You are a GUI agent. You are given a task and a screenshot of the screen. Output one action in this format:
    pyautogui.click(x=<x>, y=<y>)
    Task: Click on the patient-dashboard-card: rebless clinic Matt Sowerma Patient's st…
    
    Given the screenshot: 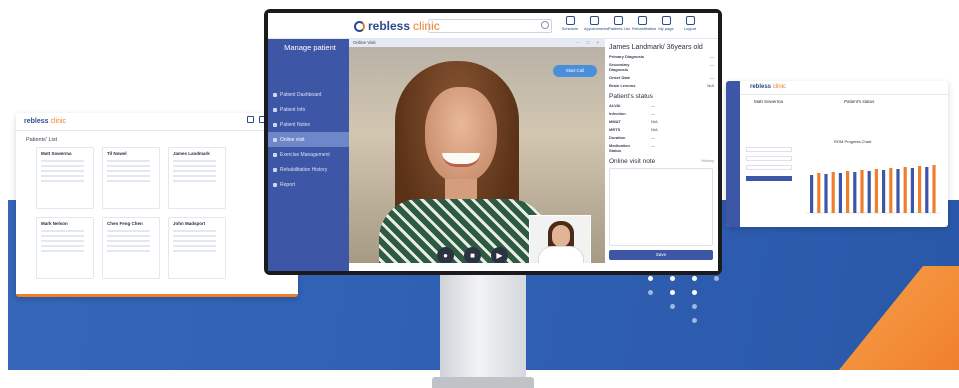 What is the action you would take?
    pyautogui.click(x=837, y=154)
    